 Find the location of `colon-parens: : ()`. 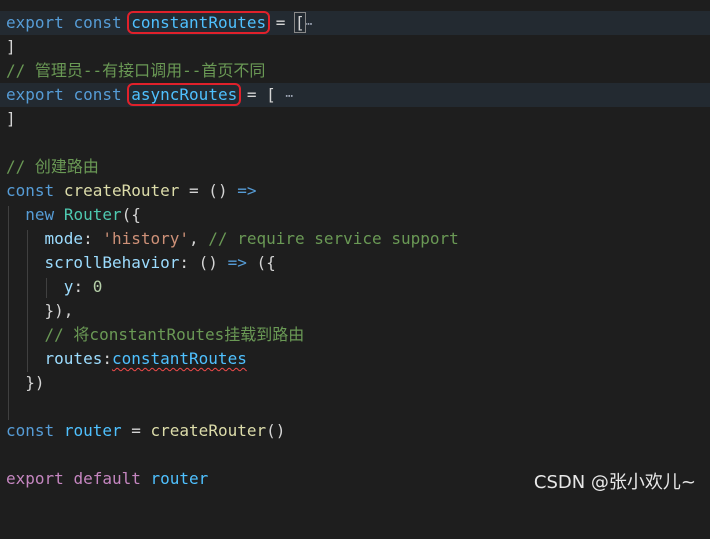

colon-parens: : () is located at coordinates (203, 262).